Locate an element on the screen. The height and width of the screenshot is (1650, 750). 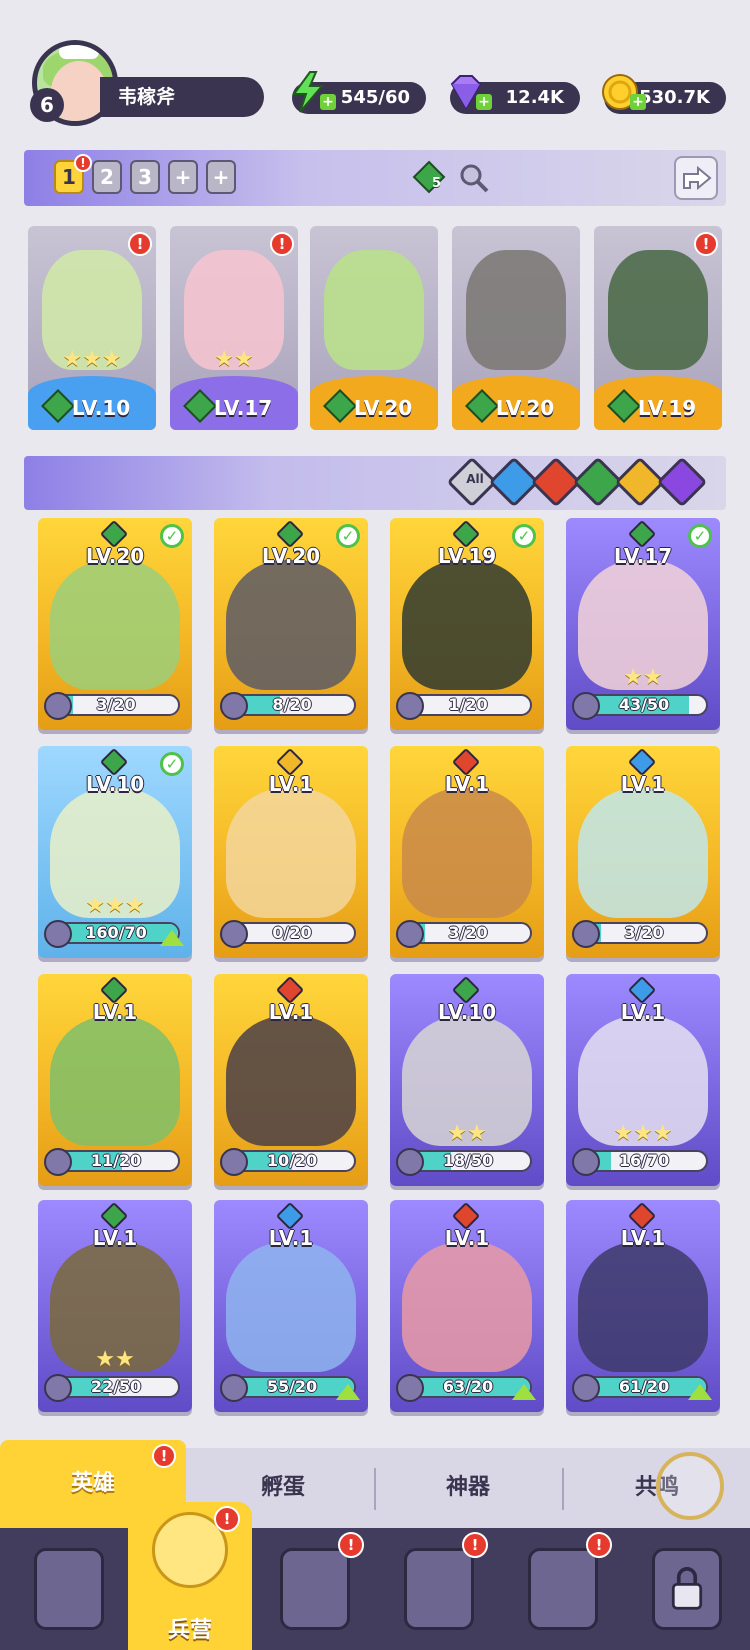
hero-card: LV.1 55/20 is located at coordinates (291, 1306).